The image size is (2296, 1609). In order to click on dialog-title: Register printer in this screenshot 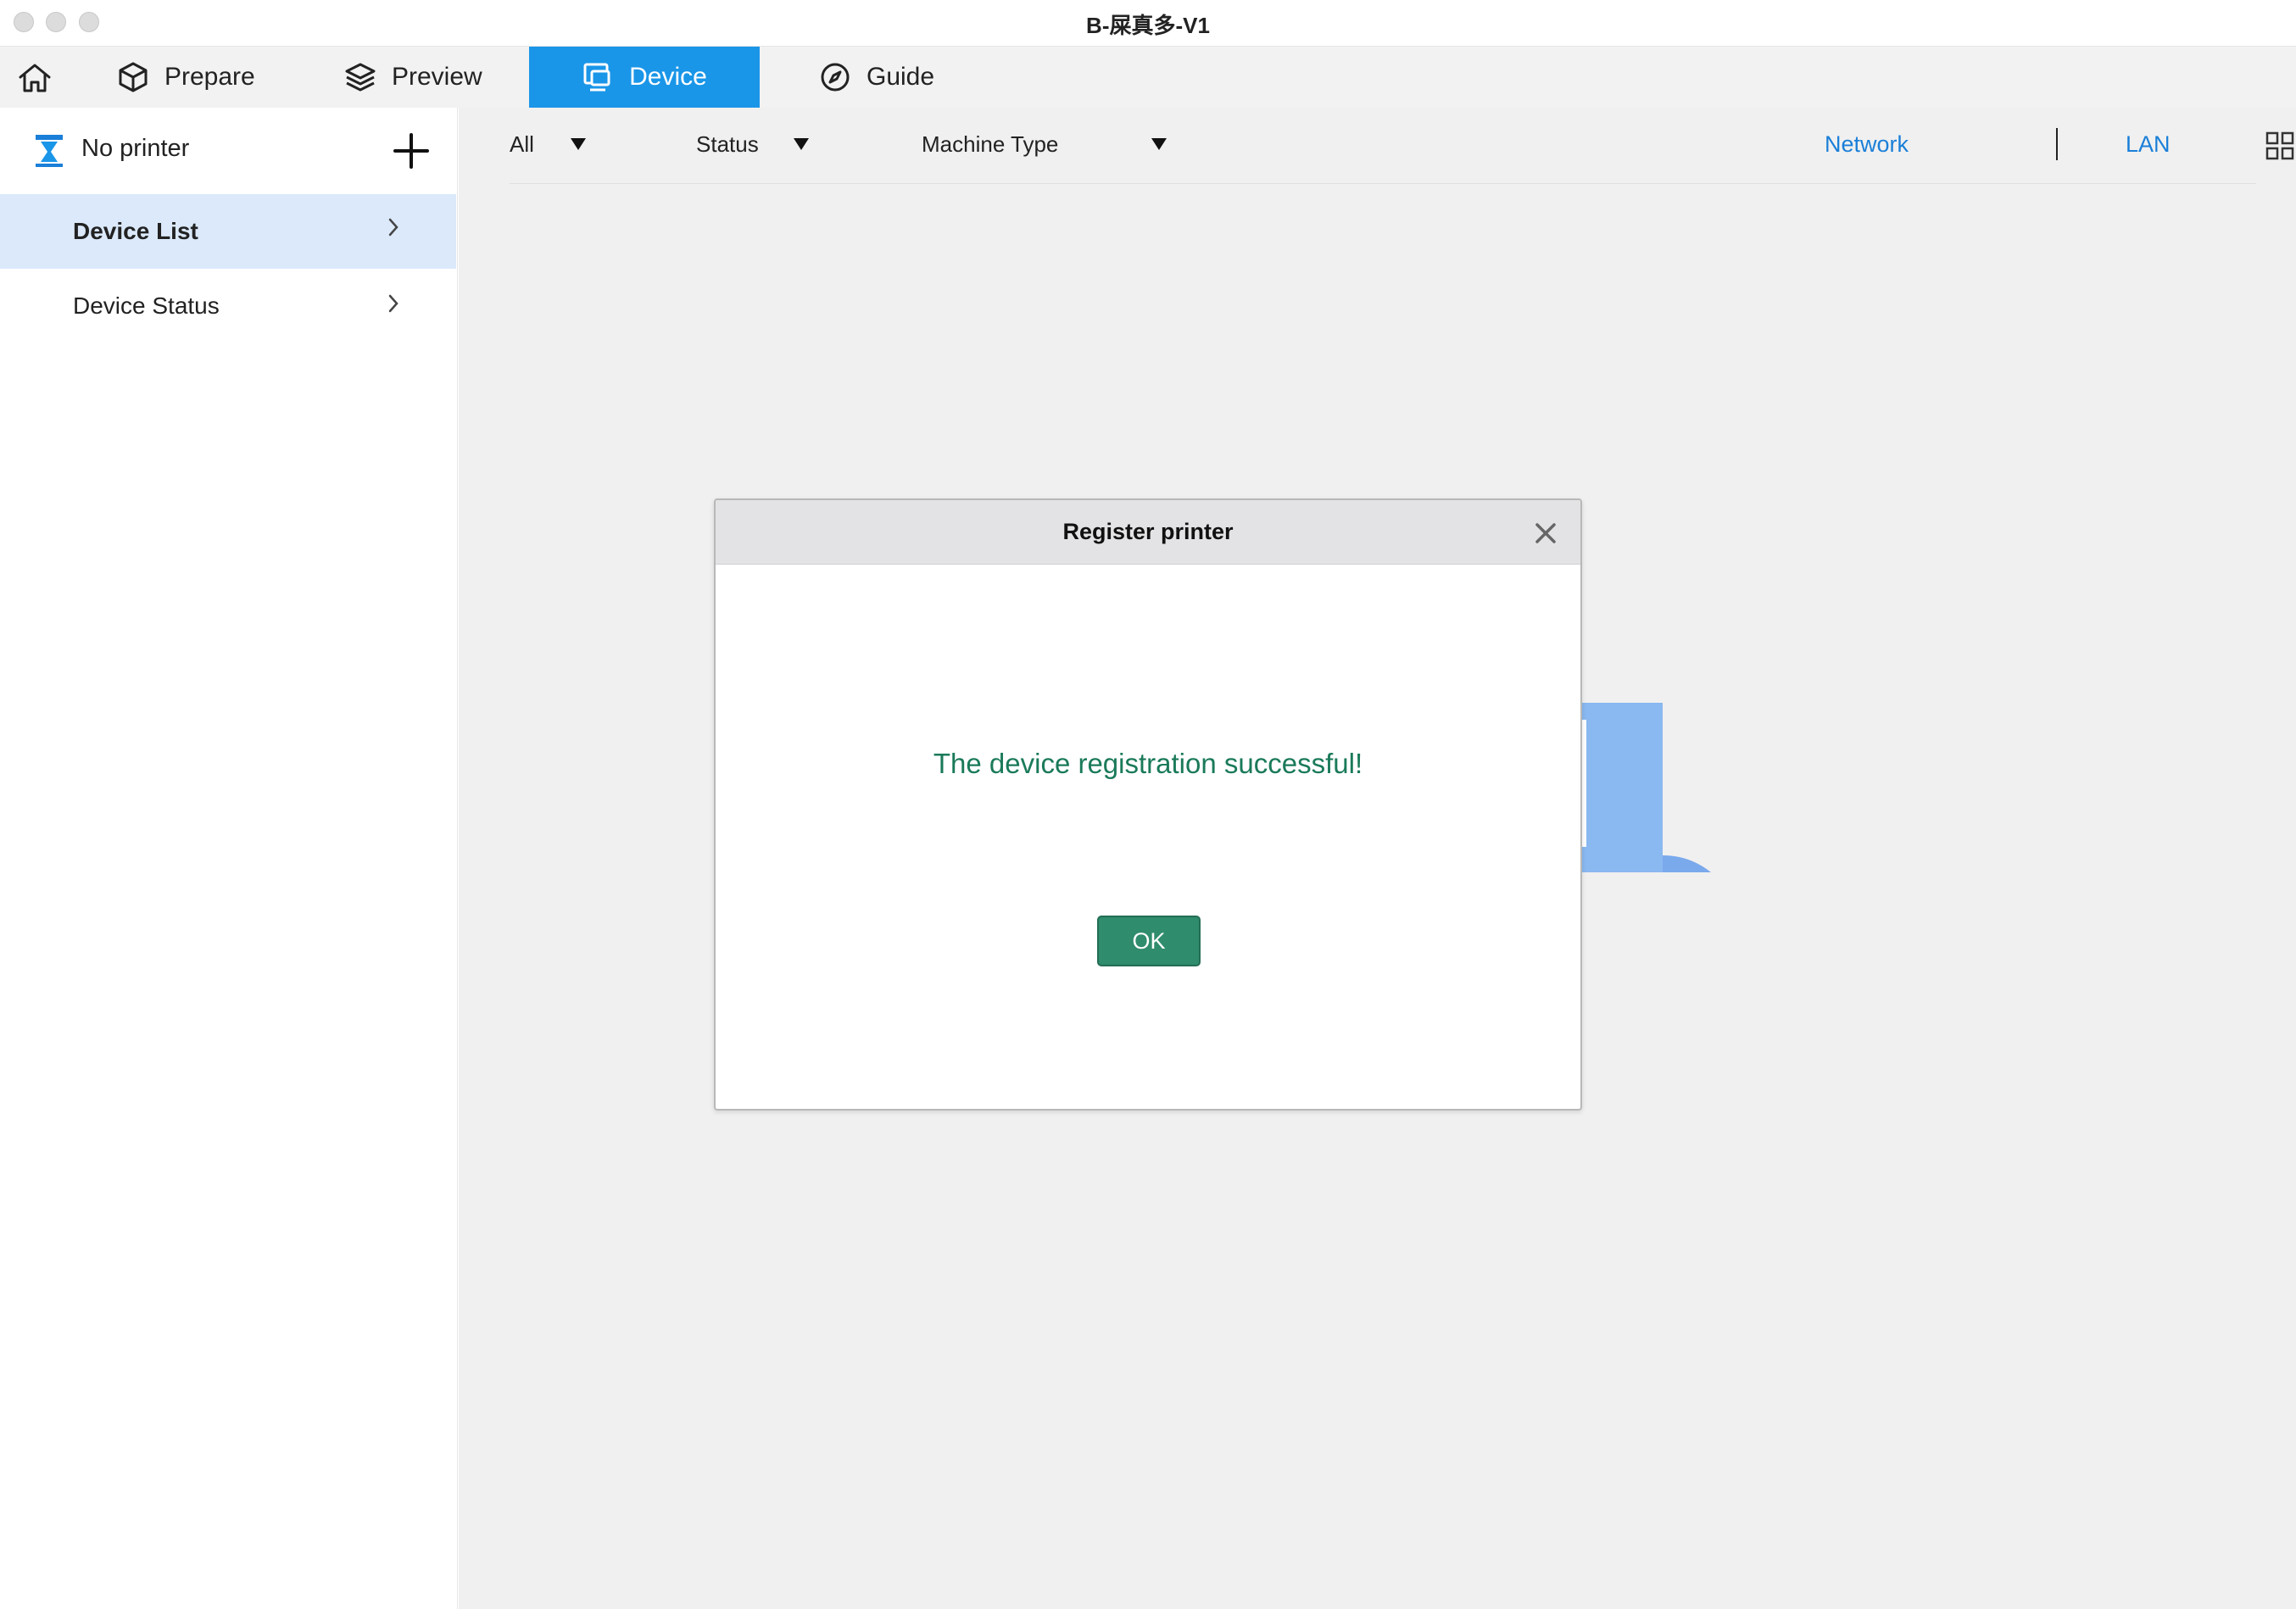, I will do `click(1148, 531)`.